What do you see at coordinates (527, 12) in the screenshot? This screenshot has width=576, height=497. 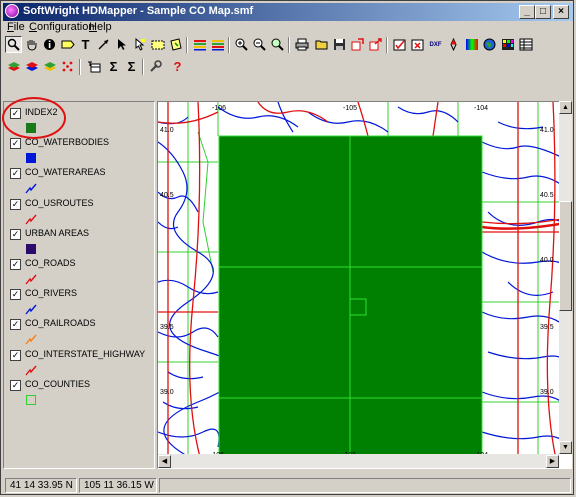 I see `minimize-button: _` at bounding box center [527, 12].